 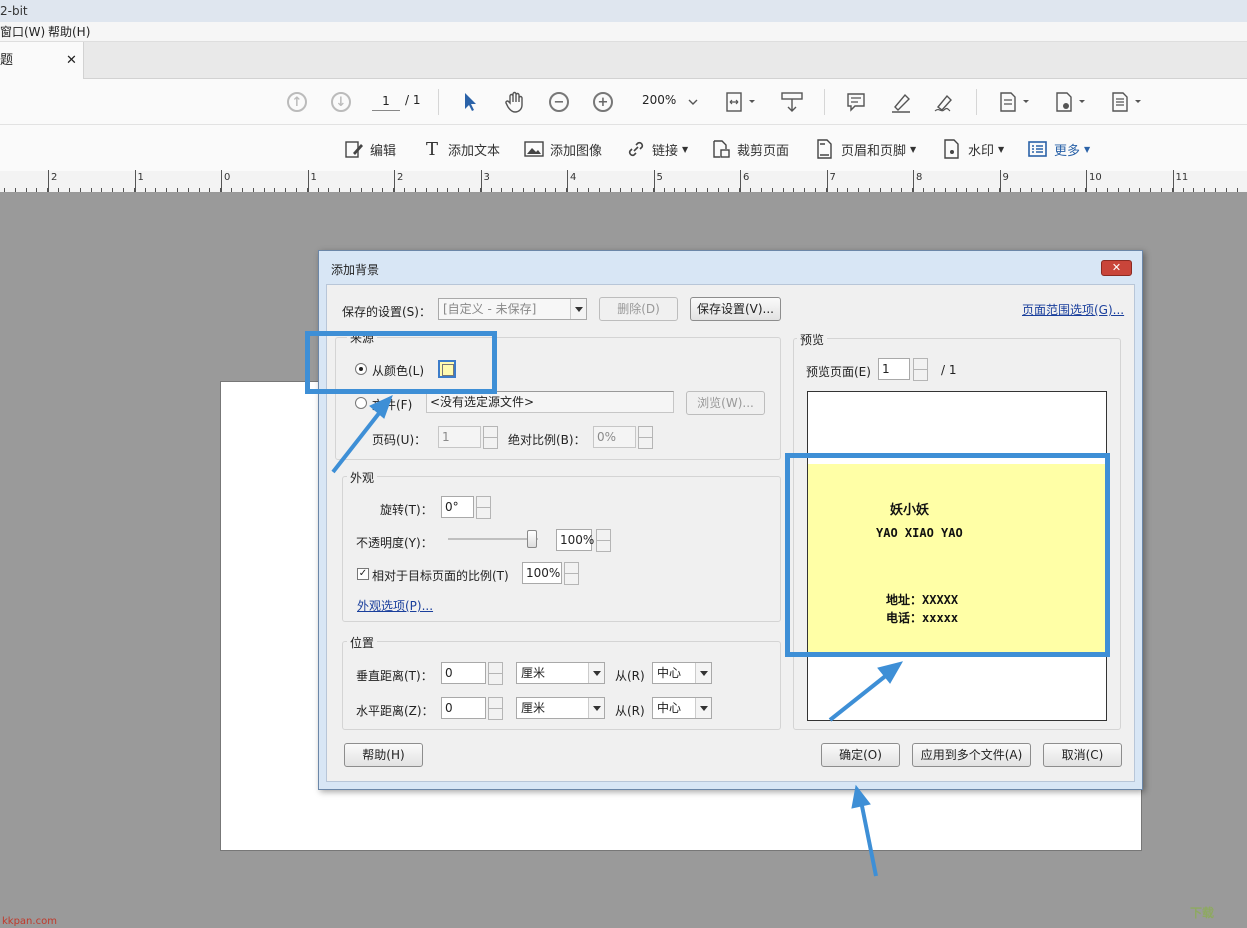 What do you see at coordinates (869, 841) in the screenshot?
I see `arrow-to-ok` at bounding box center [869, 841].